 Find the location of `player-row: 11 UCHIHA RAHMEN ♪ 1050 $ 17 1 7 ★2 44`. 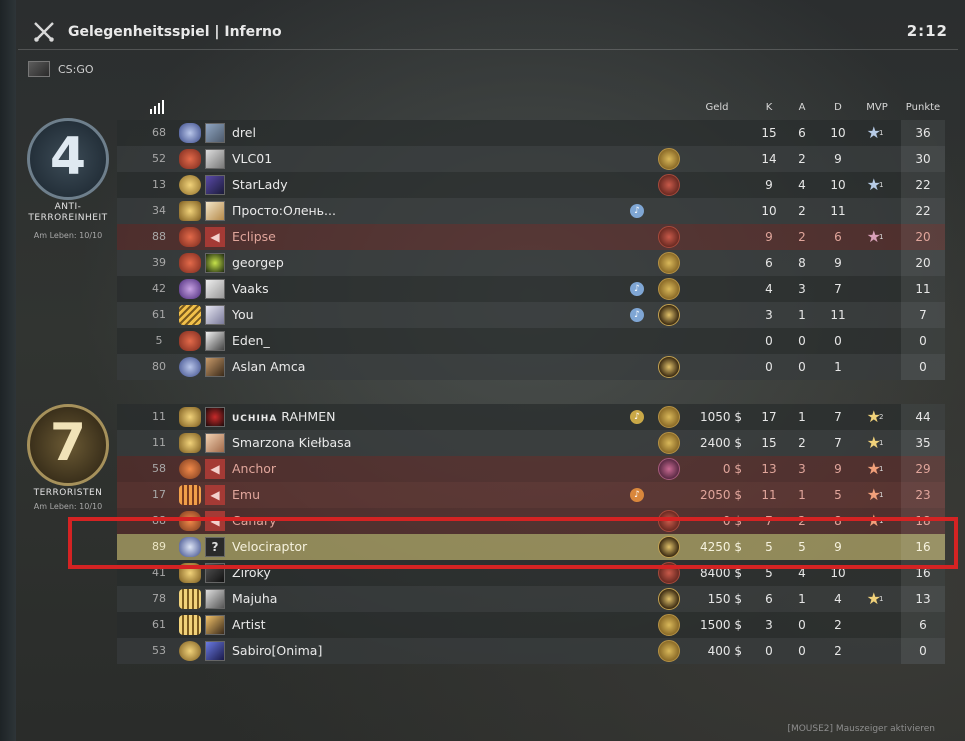

player-row: 11 UCHIHA RAHMEN ♪ 1050 $ 17 1 7 ★2 44 is located at coordinates (531, 417).